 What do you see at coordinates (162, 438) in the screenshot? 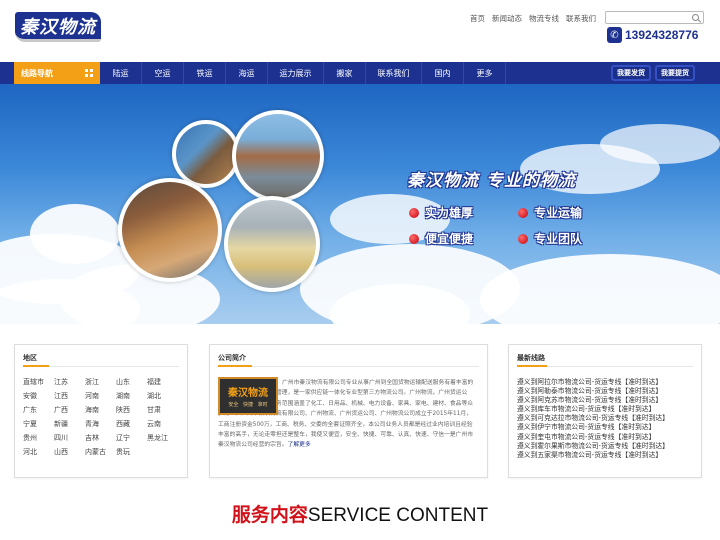
I see `region-link: 黑龙江` at bounding box center [162, 438].